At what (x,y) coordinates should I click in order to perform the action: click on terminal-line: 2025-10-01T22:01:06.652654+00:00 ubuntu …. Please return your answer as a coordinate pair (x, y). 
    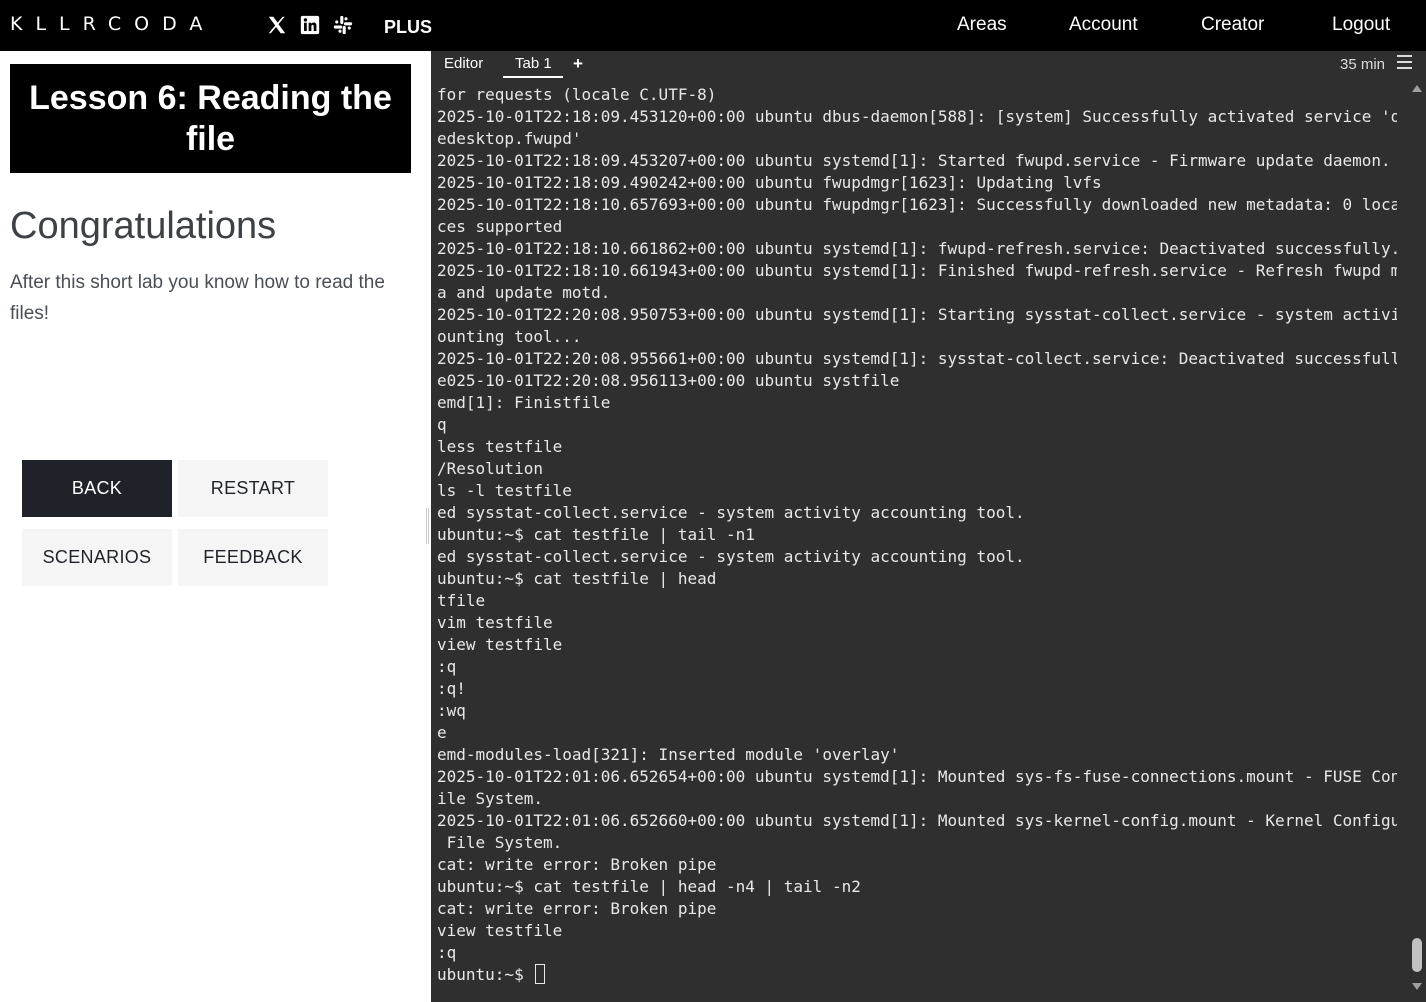
    Looking at the image, I should click on (917, 777).